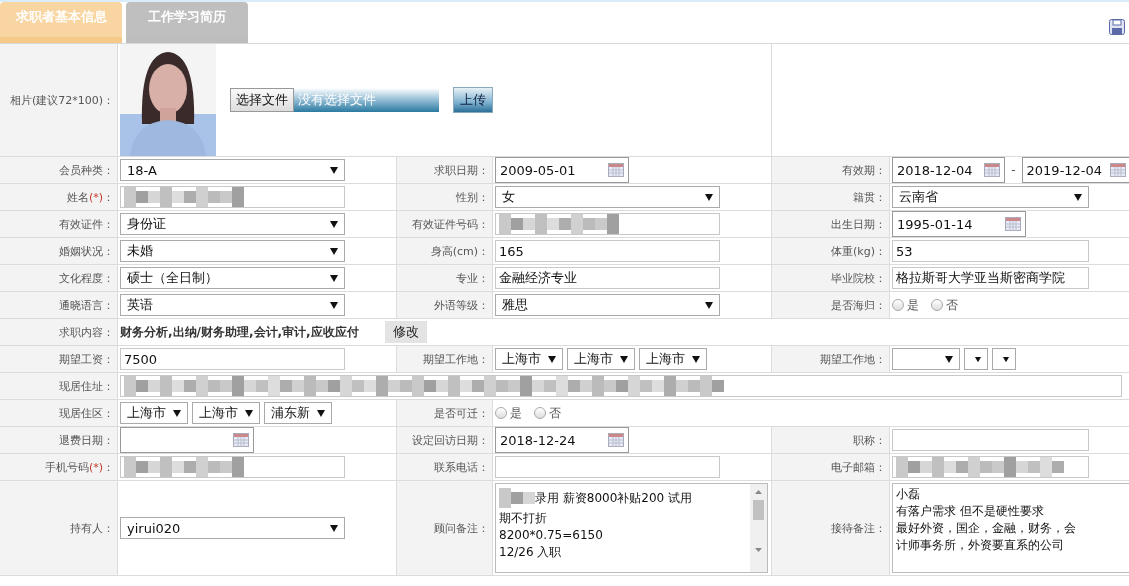 The height and width of the screenshot is (586, 1129). What do you see at coordinates (858, 224) in the screenshot?
I see `field-label: 出生日期：` at bounding box center [858, 224].